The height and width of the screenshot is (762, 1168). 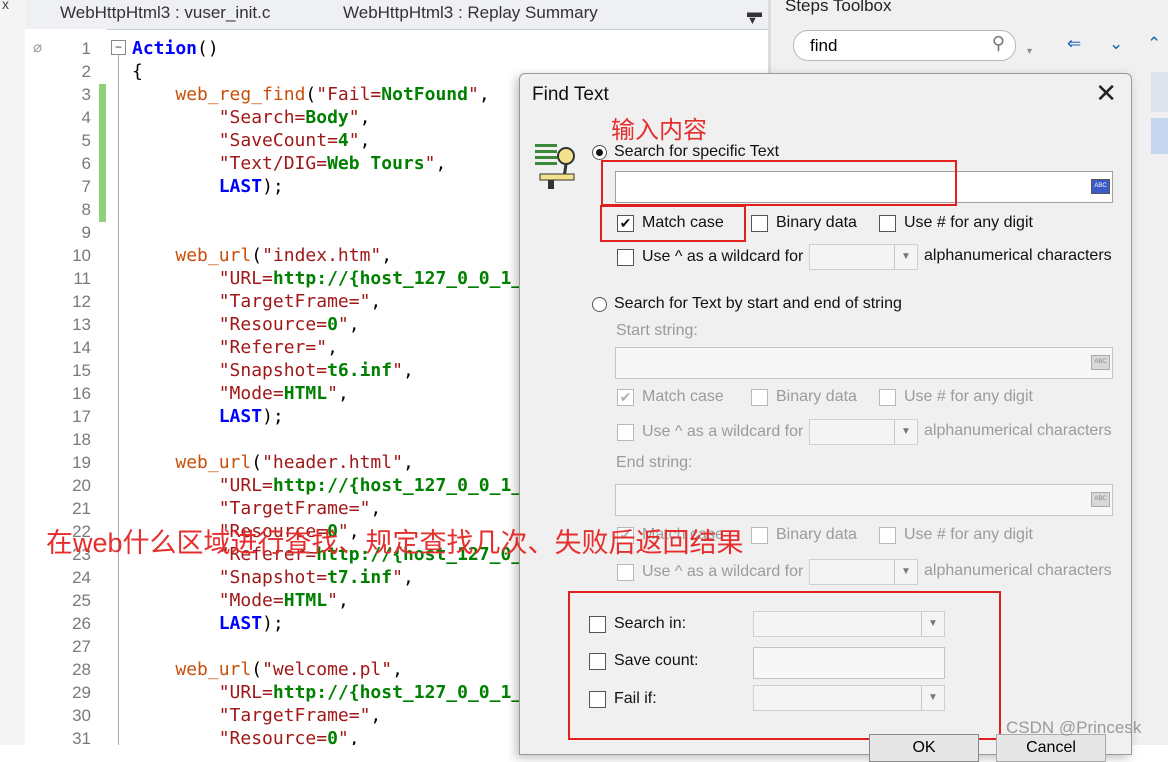 What do you see at coordinates (322, 255) in the screenshot?
I see `code-token: "index.htm"` at bounding box center [322, 255].